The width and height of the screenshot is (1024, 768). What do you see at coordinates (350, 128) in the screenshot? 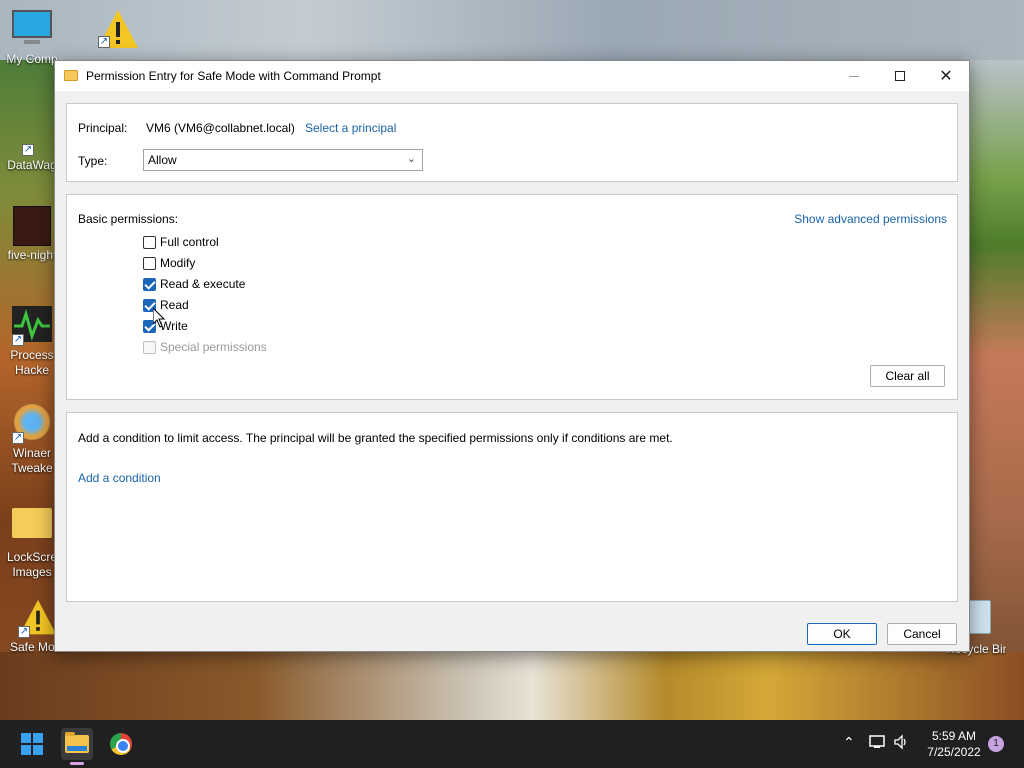
I see `select-principal-link: Select a principal` at bounding box center [350, 128].